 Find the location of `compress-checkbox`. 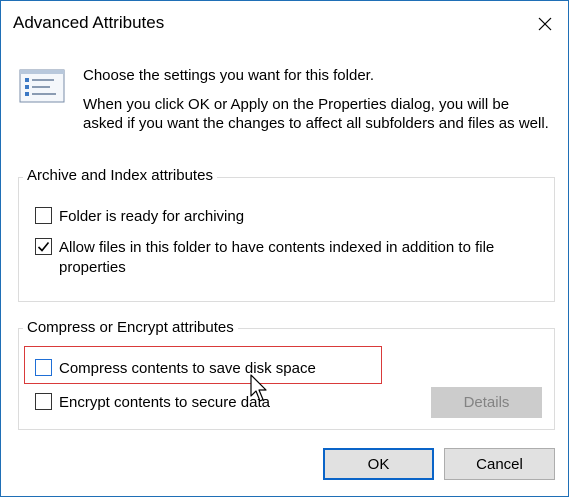

compress-checkbox is located at coordinates (43, 367).